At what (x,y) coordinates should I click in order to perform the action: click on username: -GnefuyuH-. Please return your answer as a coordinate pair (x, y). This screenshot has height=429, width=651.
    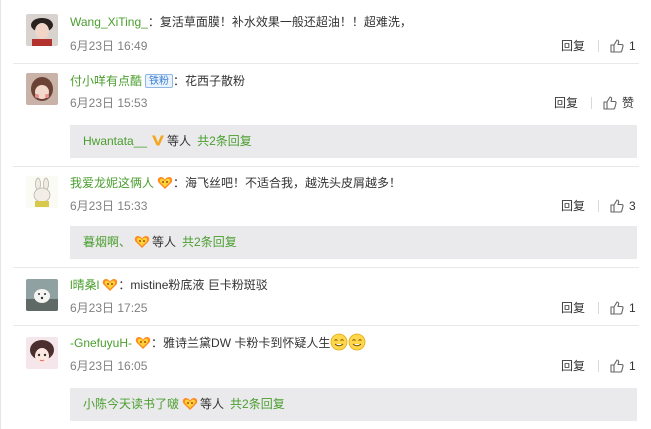
    Looking at the image, I should click on (101, 343).